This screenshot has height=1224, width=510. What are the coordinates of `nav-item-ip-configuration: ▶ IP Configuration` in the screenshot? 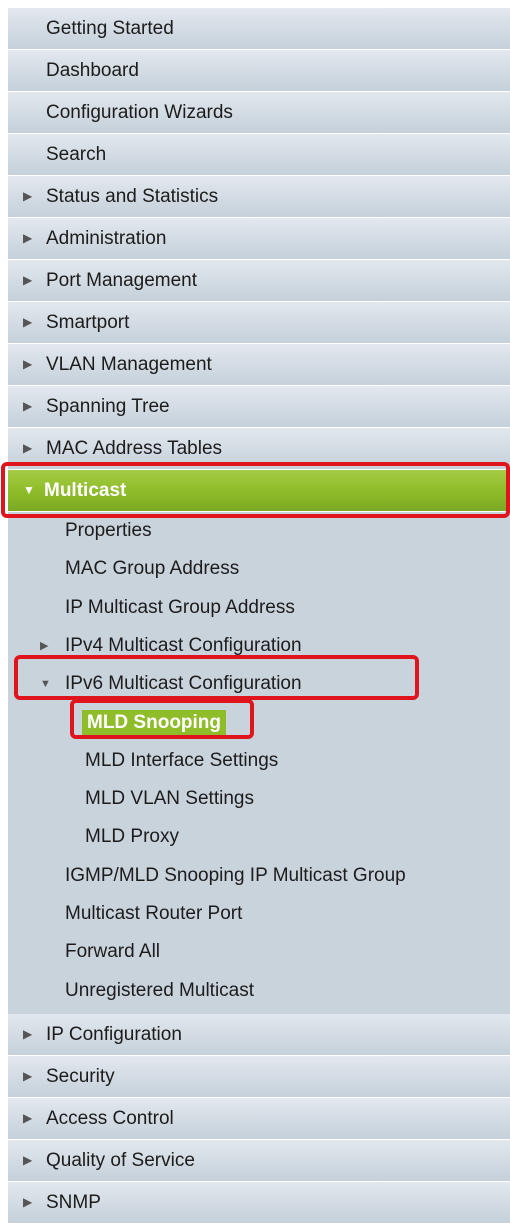 It's located at (259, 1034).